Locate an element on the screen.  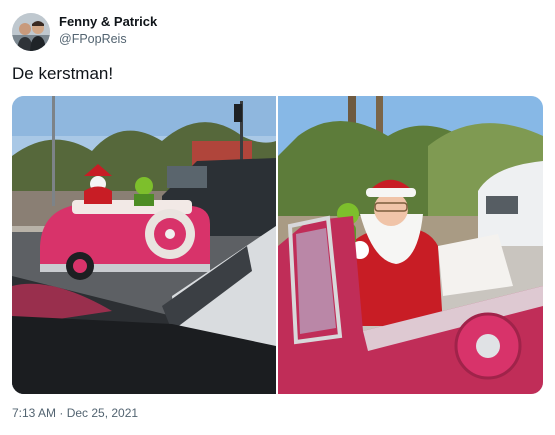
author-name: Fenny & Patrick is located at coordinates (108, 21).